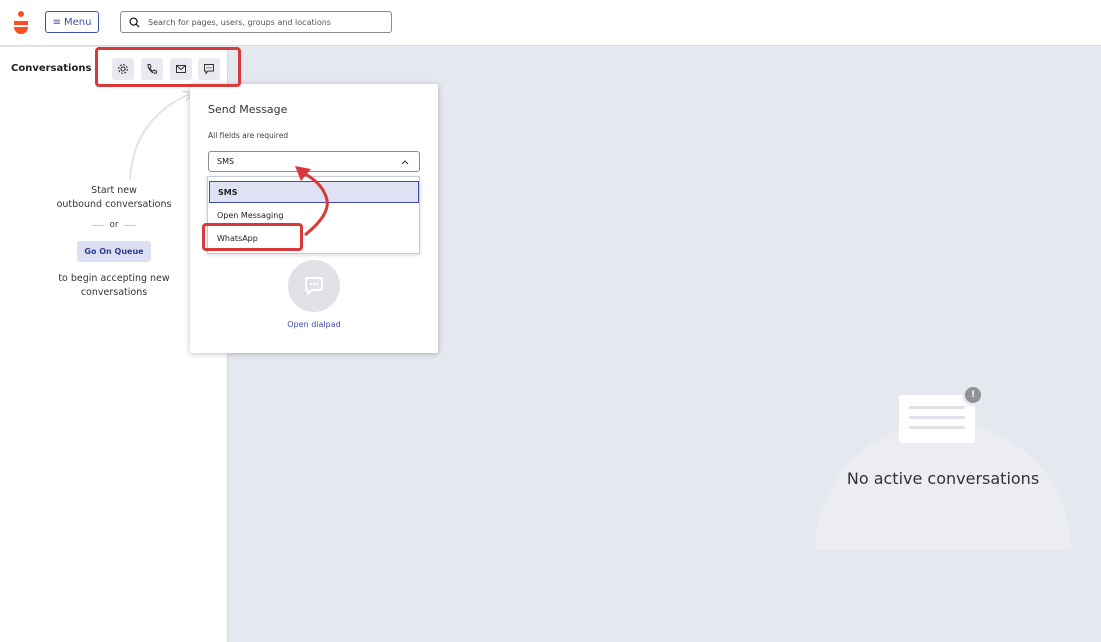  Describe the element at coordinates (21, 23) in the screenshot. I see `app-logo` at that location.